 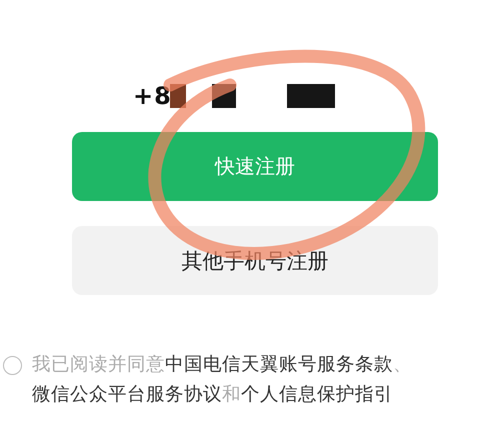 What do you see at coordinates (127, 394) in the screenshot?
I see `terms-link: 微信公众平台服务协议` at bounding box center [127, 394].